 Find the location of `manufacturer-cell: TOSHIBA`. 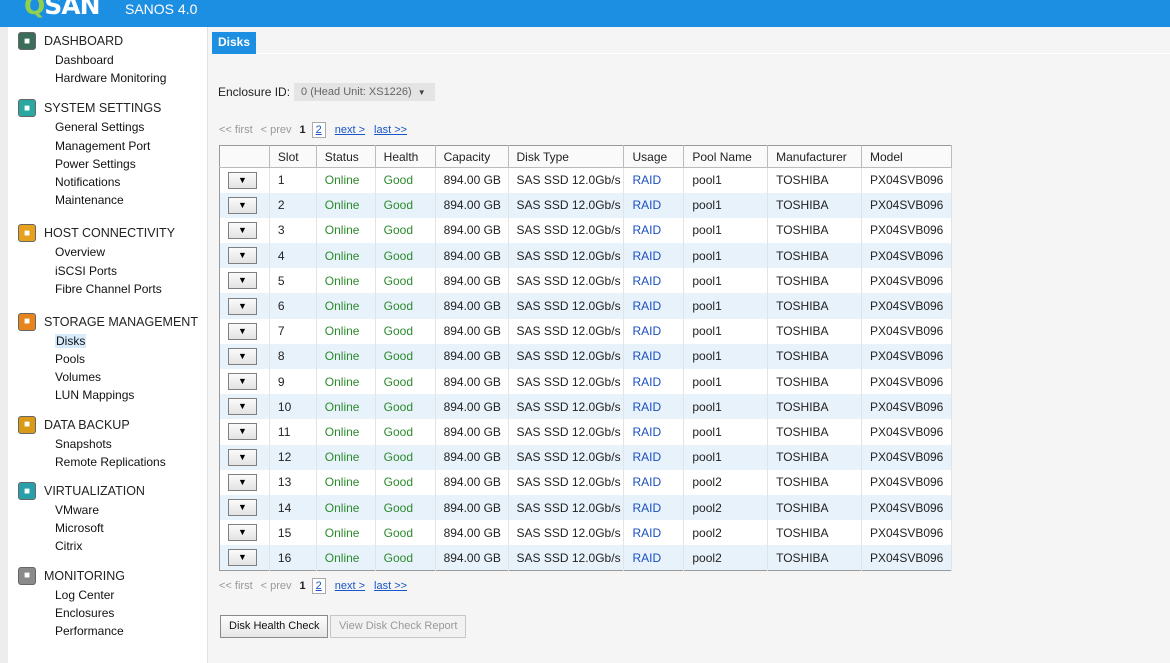

manufacturer-cell: TOSHIBA is located at coordinates (814, 432).